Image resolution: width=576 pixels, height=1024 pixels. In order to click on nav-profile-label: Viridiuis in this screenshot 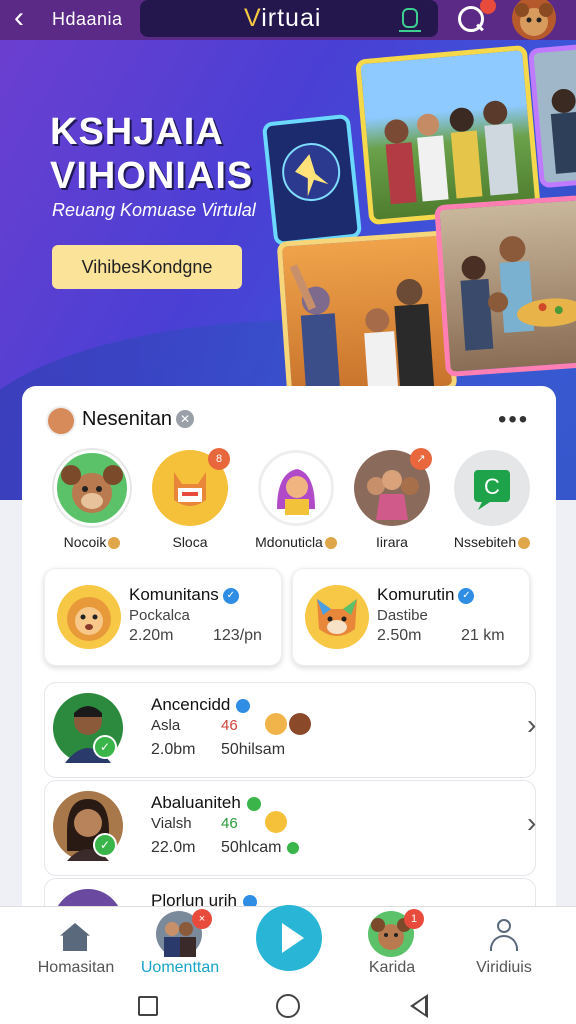, I will do `click(504, 967)`.